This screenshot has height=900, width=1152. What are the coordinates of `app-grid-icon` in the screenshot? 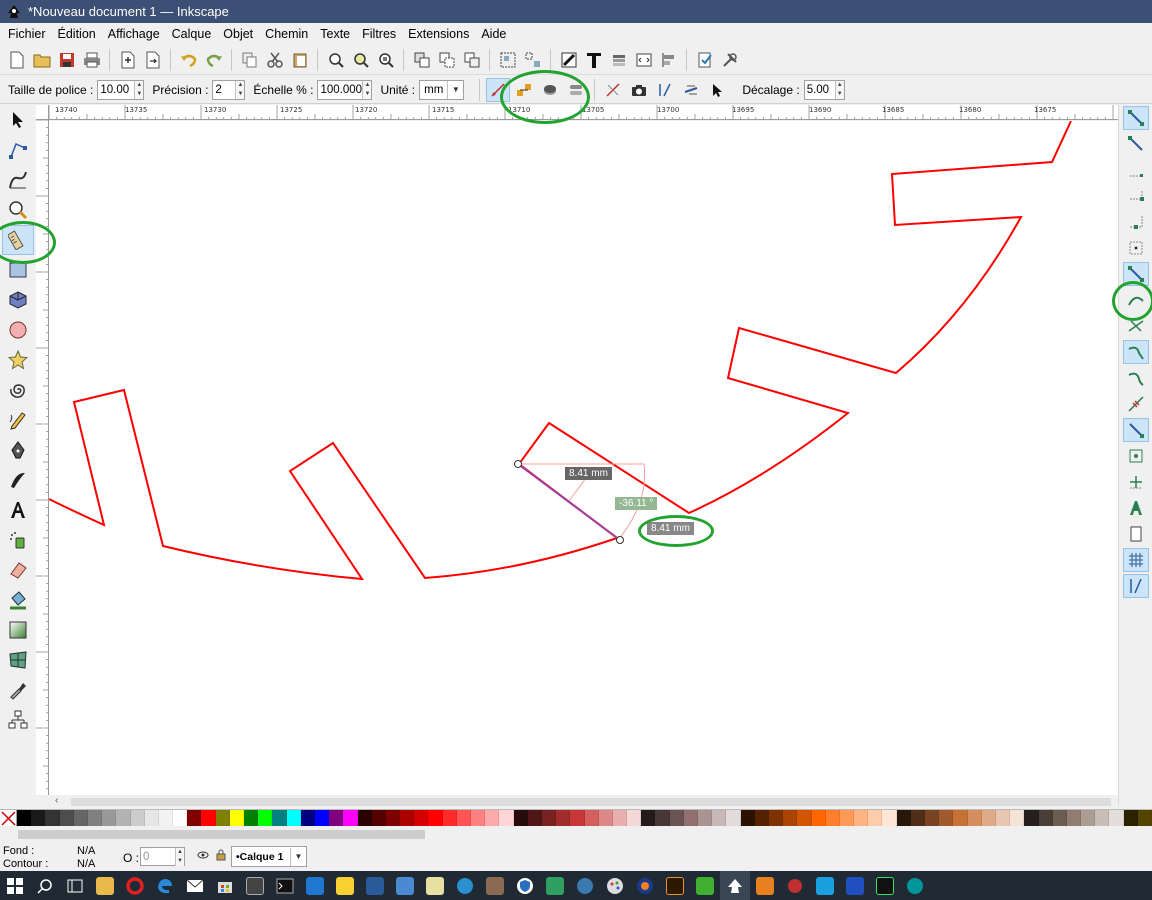 It's located at (315, 885).